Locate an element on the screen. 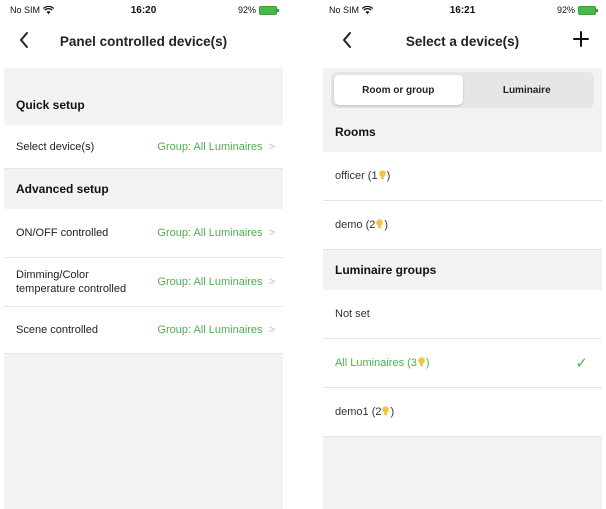 Image resolution: width=606 pixels, height=509 pixels. room-item-officer: officer (1) is located at coordinates (462, 176).